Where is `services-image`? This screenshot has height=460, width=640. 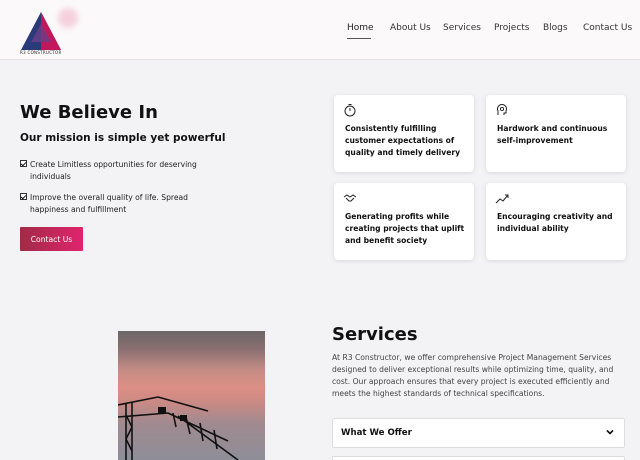
services-image is located at coordinates (191, 395).